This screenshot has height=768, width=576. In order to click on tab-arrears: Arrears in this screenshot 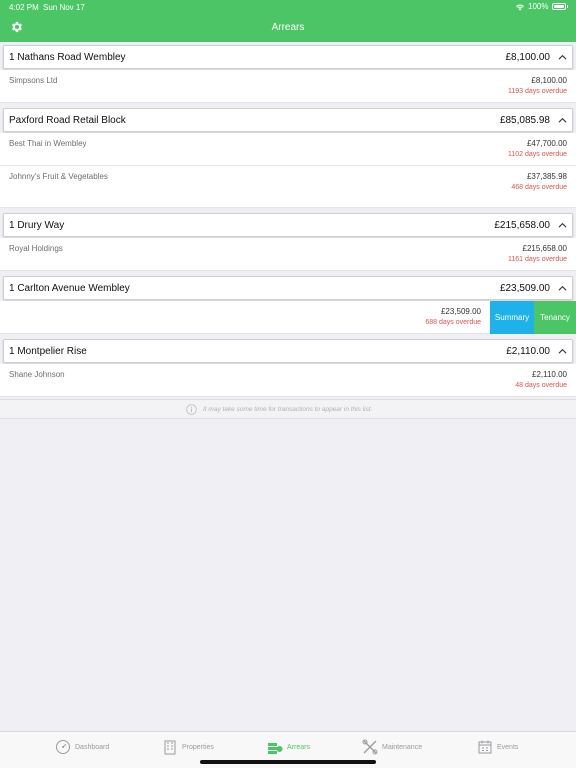, I will do `click(288, 747)`.